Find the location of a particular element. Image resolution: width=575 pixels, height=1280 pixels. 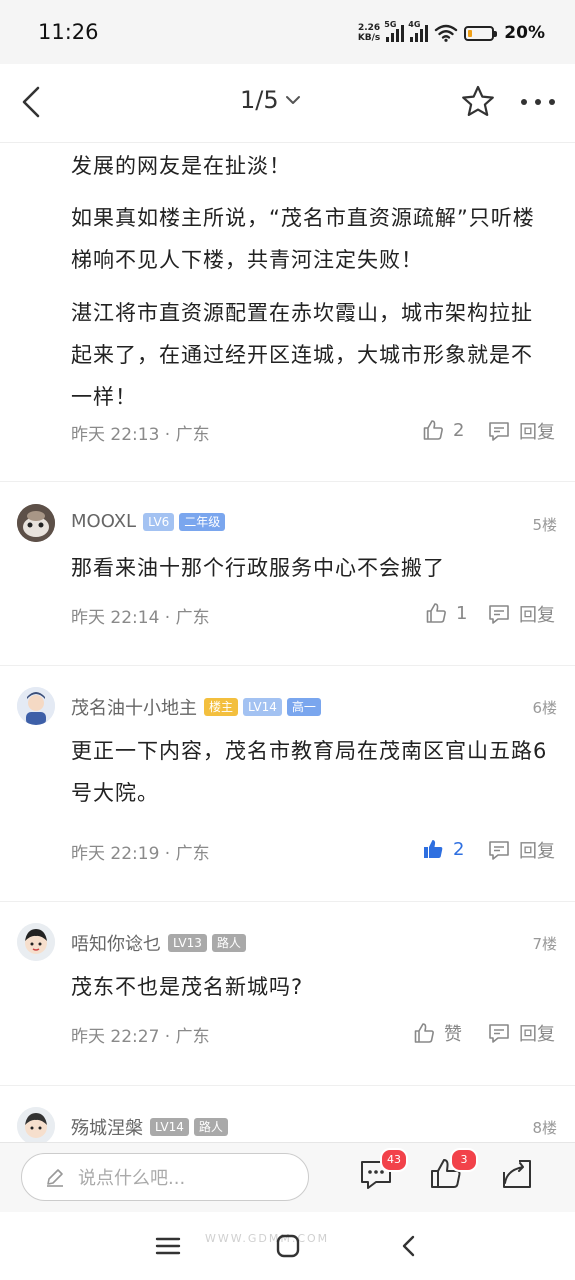

like-button: 赞 is located at coordinates (437, 1033).